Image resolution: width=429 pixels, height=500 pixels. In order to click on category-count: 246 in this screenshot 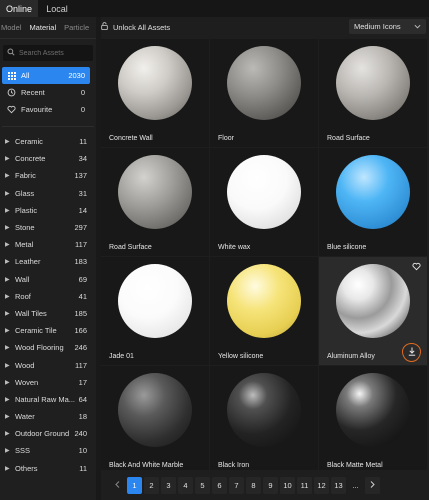, I will do `click(80, 348)`.